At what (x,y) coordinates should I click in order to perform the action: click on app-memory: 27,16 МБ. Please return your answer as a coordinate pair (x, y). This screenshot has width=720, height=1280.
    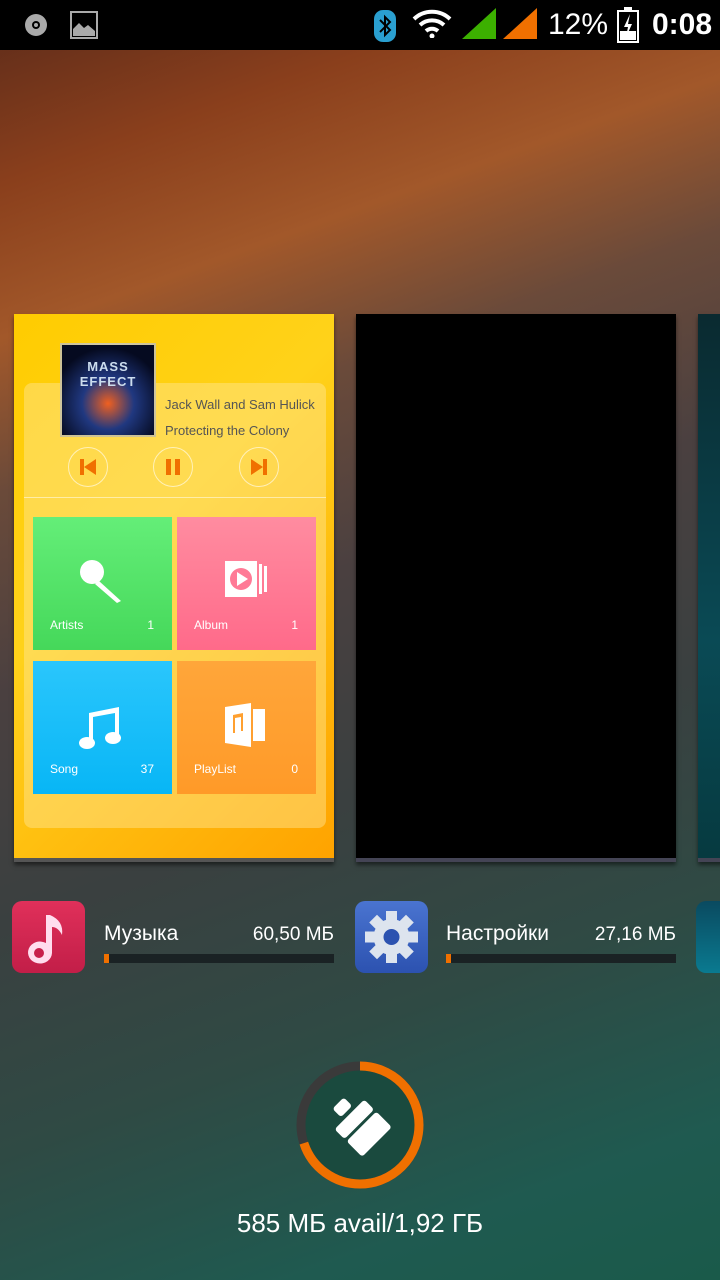
    Looking at the image, I should click on (635, 934).